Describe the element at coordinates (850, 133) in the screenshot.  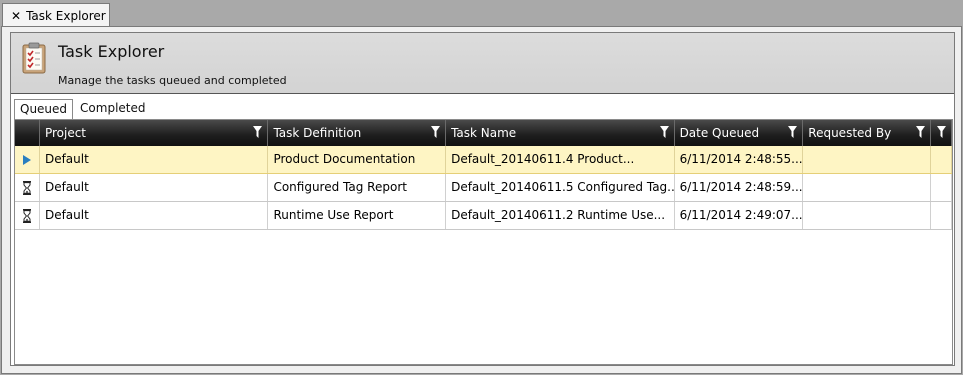
I see `column-header-label: Requested By` at that location.